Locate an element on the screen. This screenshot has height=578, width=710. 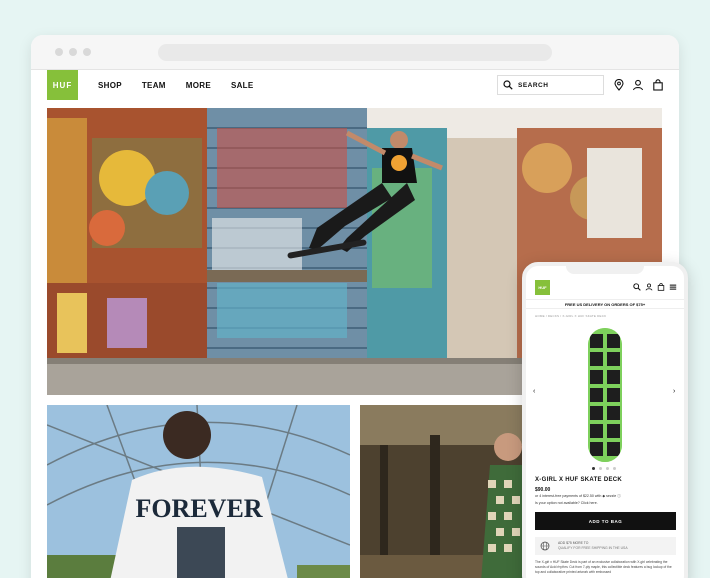
shipping-banner: FREE US DELIVERY ON ORDERS OF $75+ is located at coordinates (605, 304).